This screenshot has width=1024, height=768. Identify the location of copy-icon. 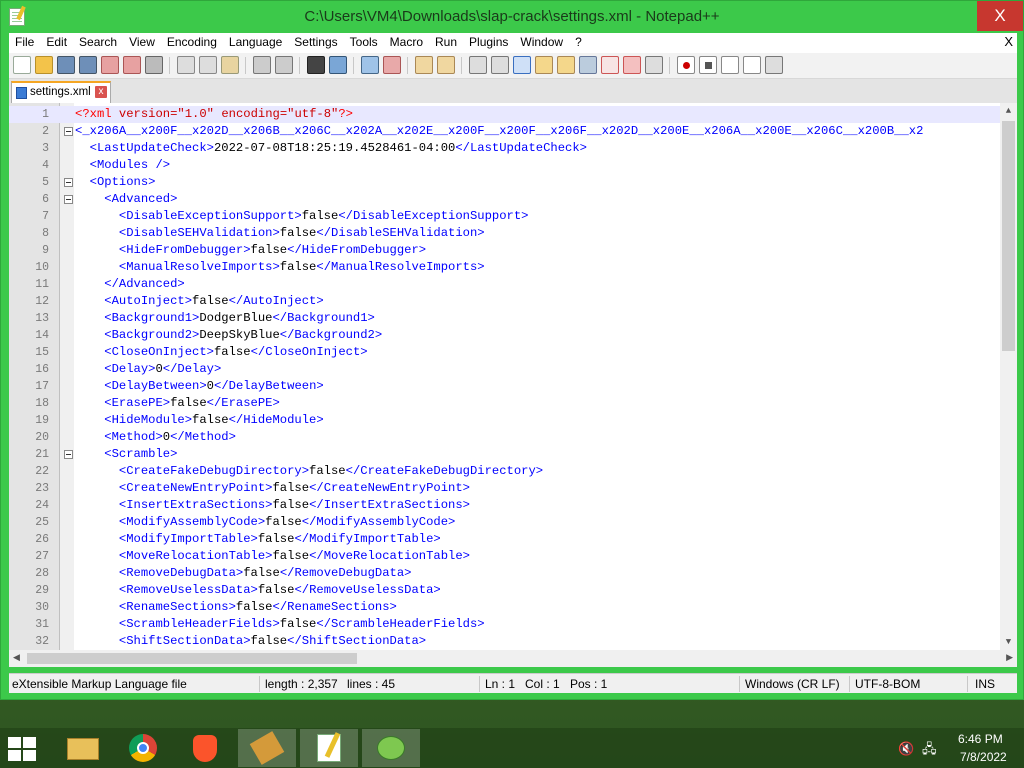
(208, 65).